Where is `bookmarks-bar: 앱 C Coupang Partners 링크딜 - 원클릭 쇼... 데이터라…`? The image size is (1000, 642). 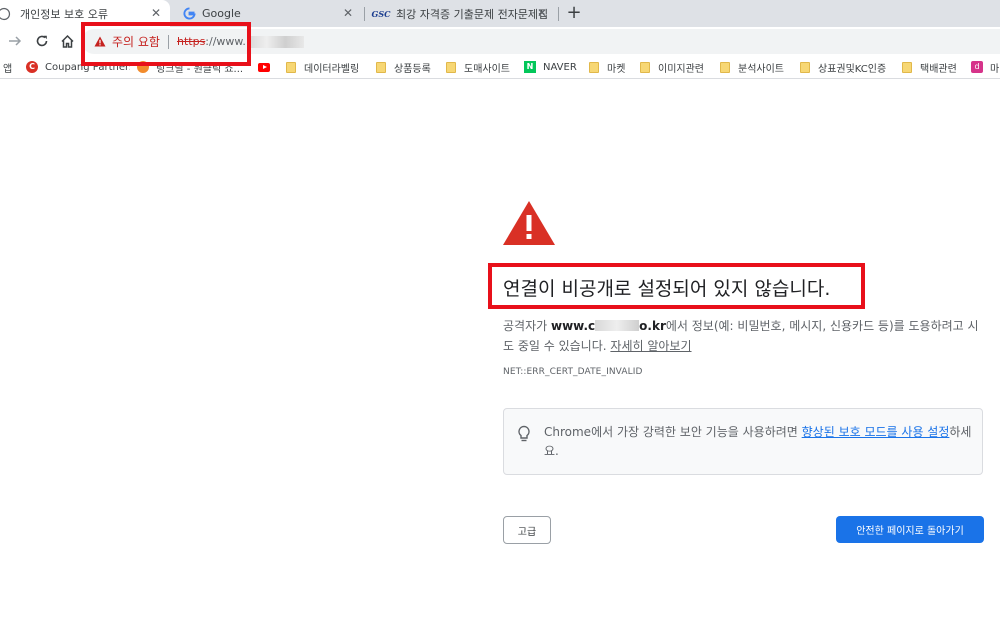
bookmarks-bar: 앱 C Coupang Partners 링크딜 - 원클릭 쇼... 데이터라… is located at coordinates (500, 67).